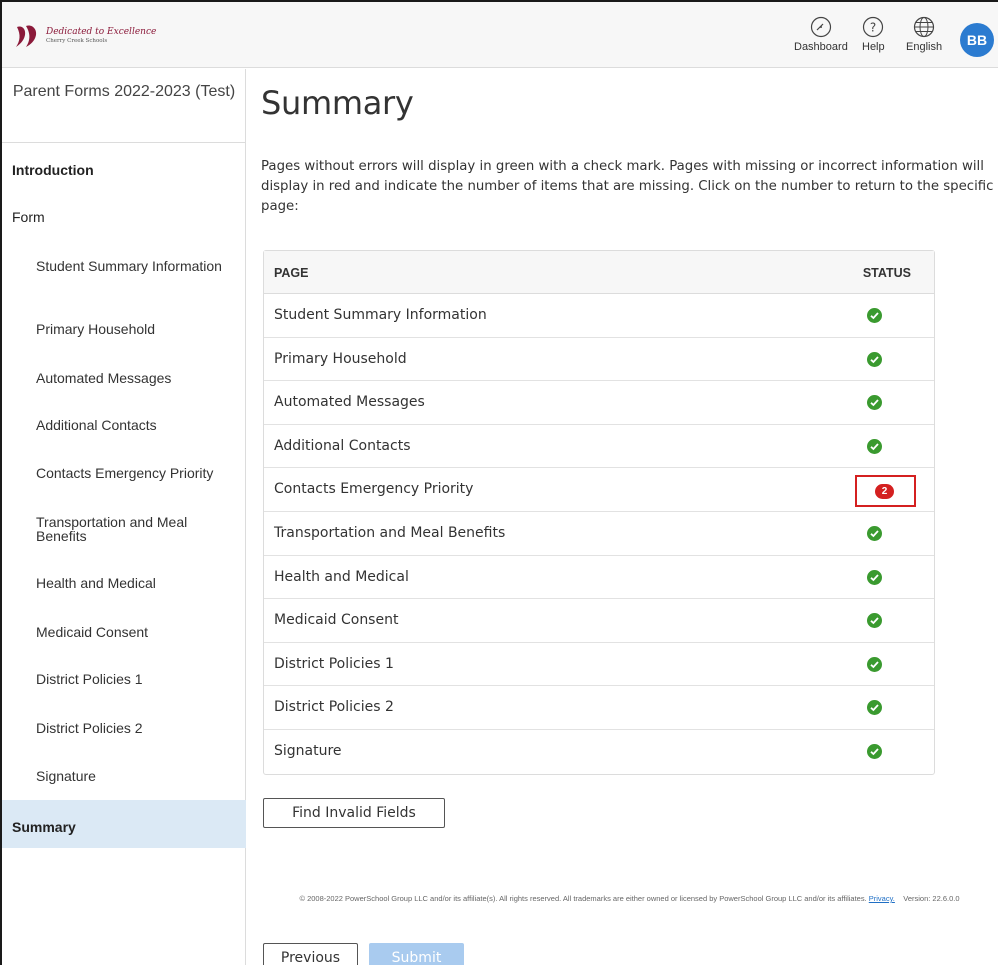 The image size is (998, 965). I want to click on table-row: District Policies 1, so click(599, 665).